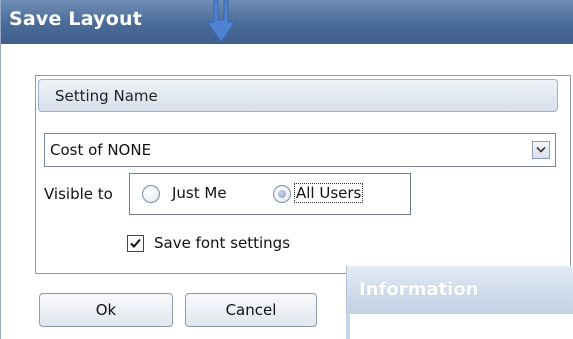 This screenshot has height=339, width=573. I want to click on setting-name-header-label: Setting Name, so click(106, 96).